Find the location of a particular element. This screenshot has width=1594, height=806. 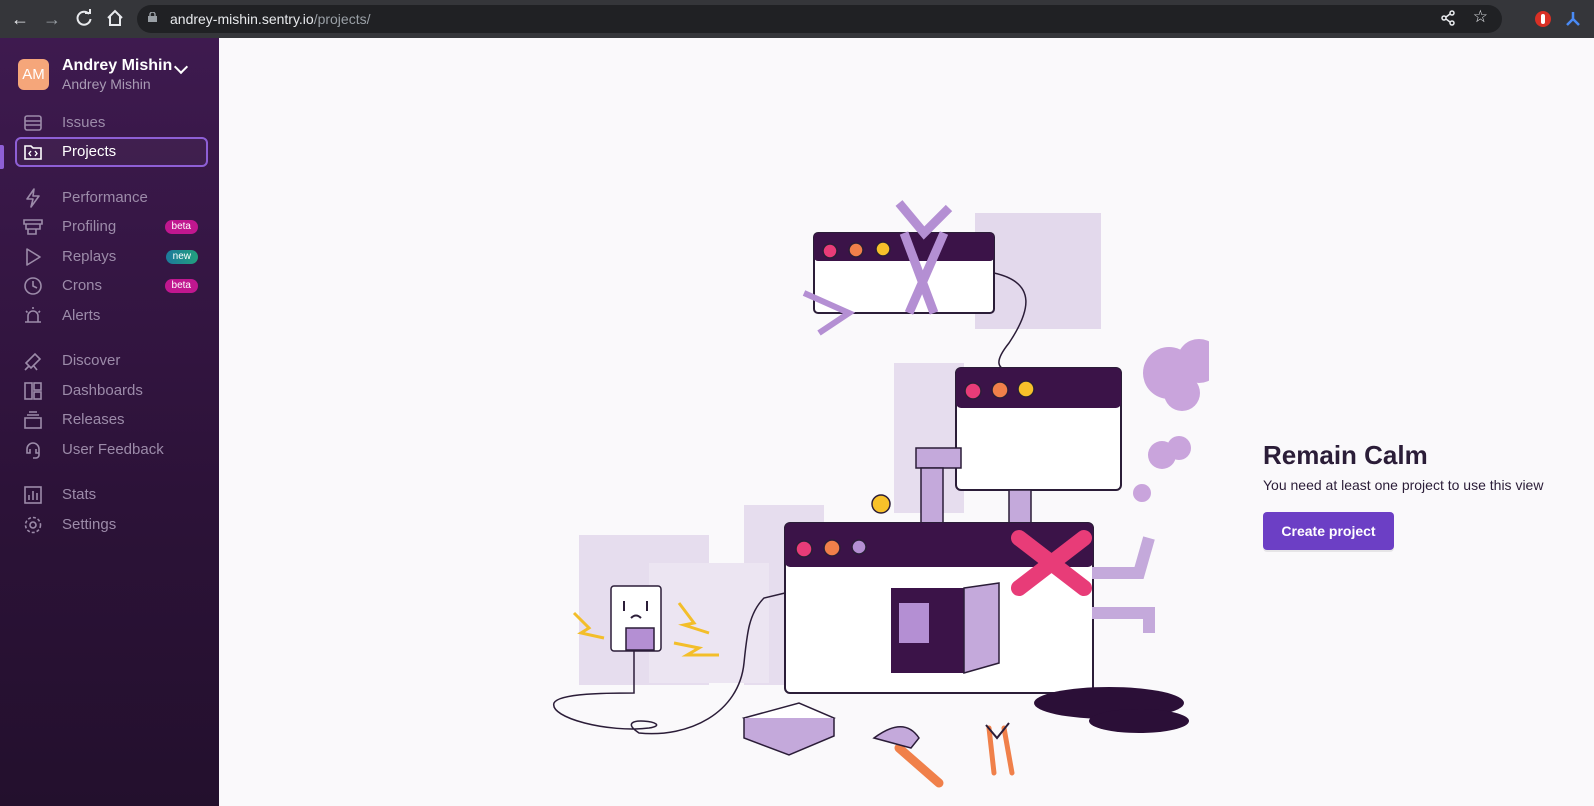

releases-icon is located at coordinates (33, 420).